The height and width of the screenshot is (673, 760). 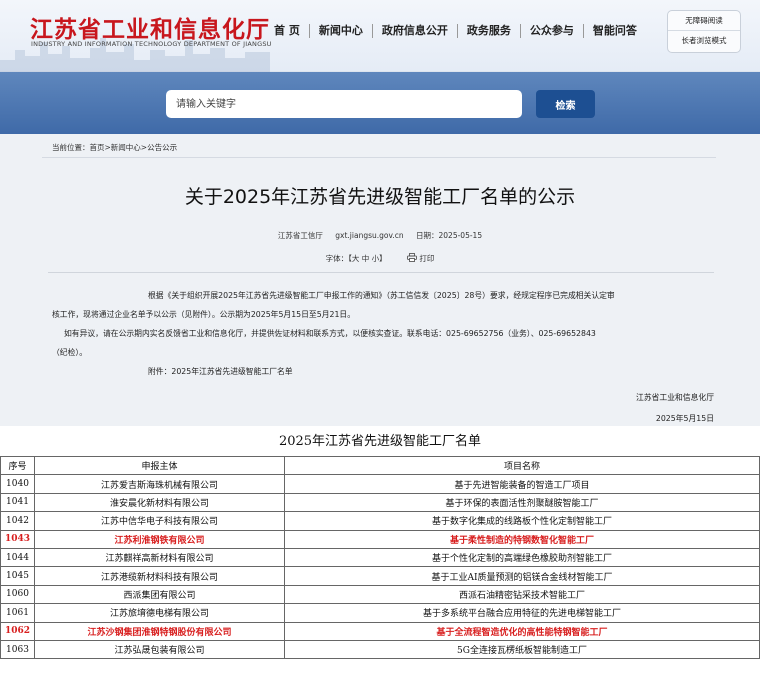 What do you see at coordinates (383, 371) in the screenshot?
I see `attachment-link: 附件：2025年江苏省先进级智能工厂名单` at bounding box center [383, 371].